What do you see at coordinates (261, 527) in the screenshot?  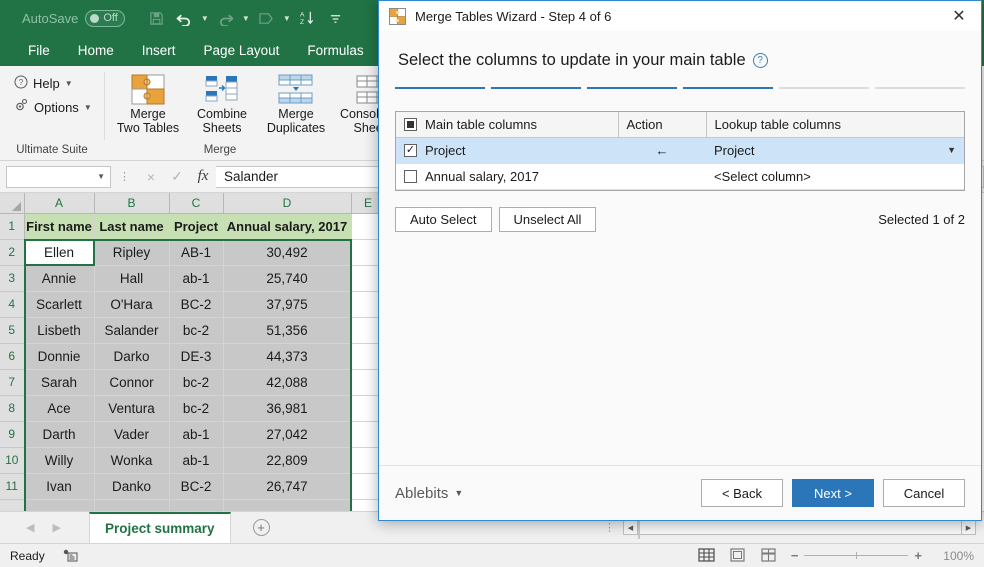 I see `add-sheet-icon: +` at bounding box center [261, 527].